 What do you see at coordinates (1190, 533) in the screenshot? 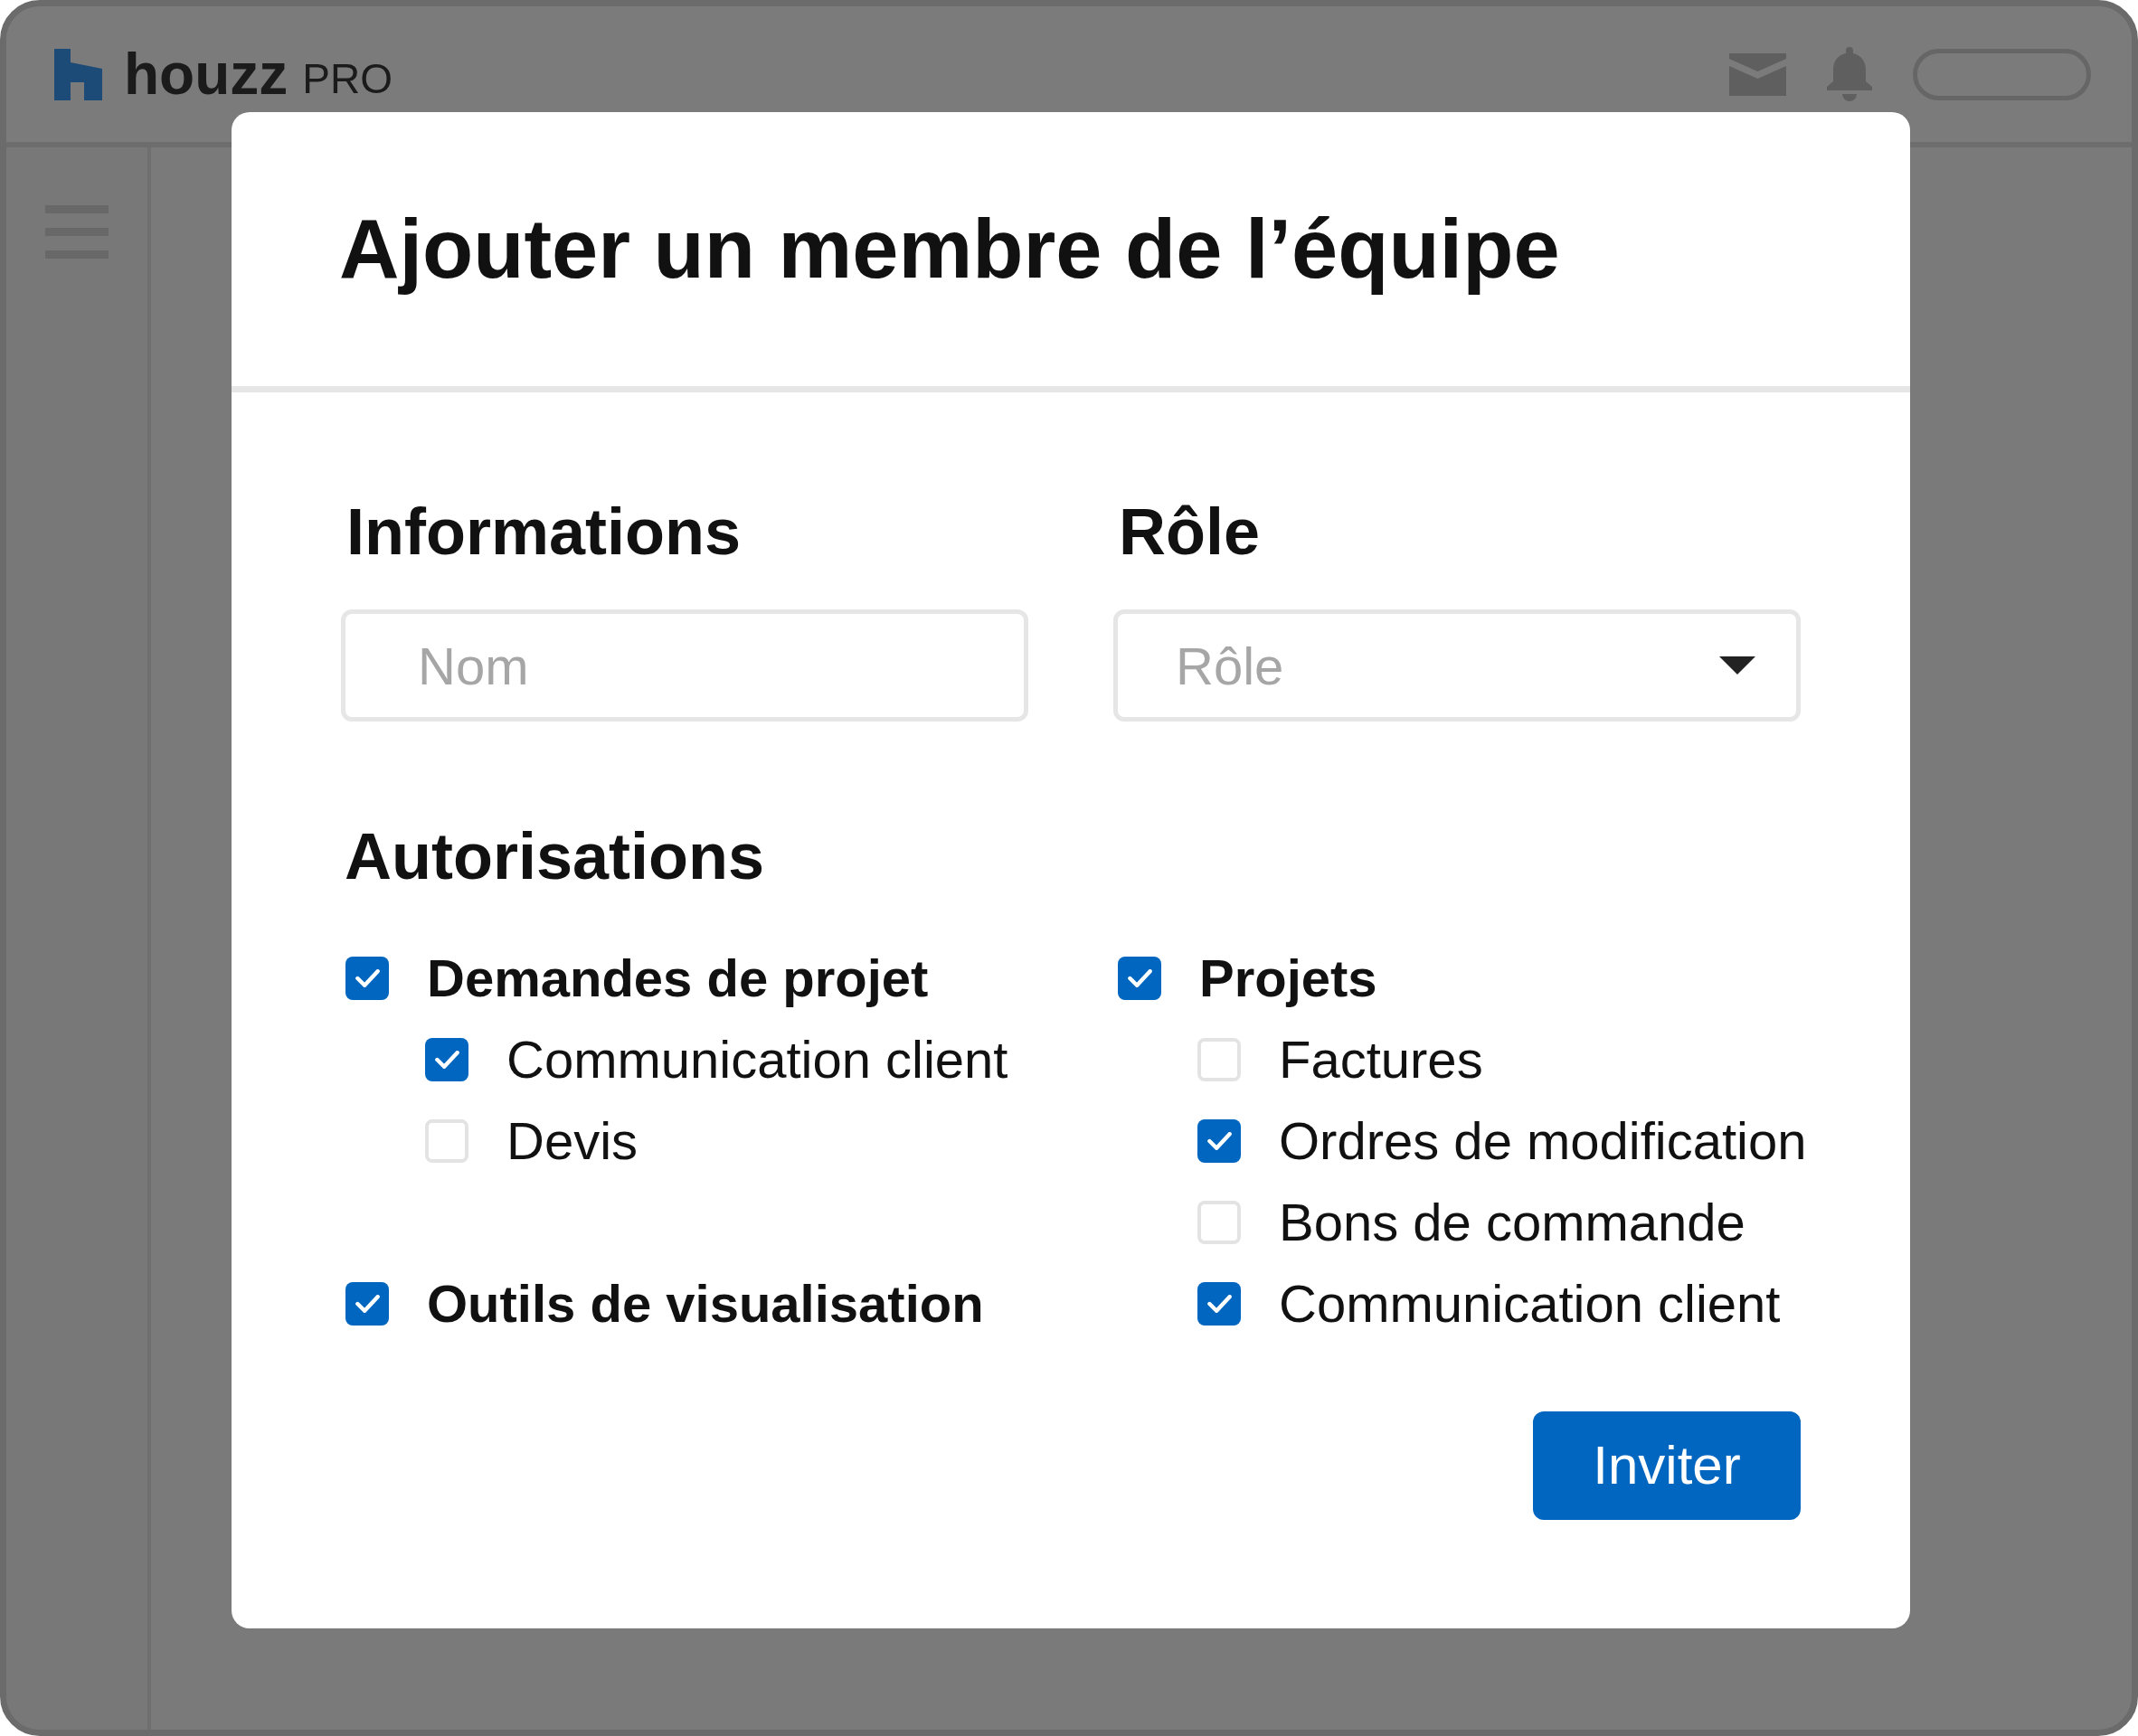
I see `section-heading: Rôle` at bounding box center [1190, 533].